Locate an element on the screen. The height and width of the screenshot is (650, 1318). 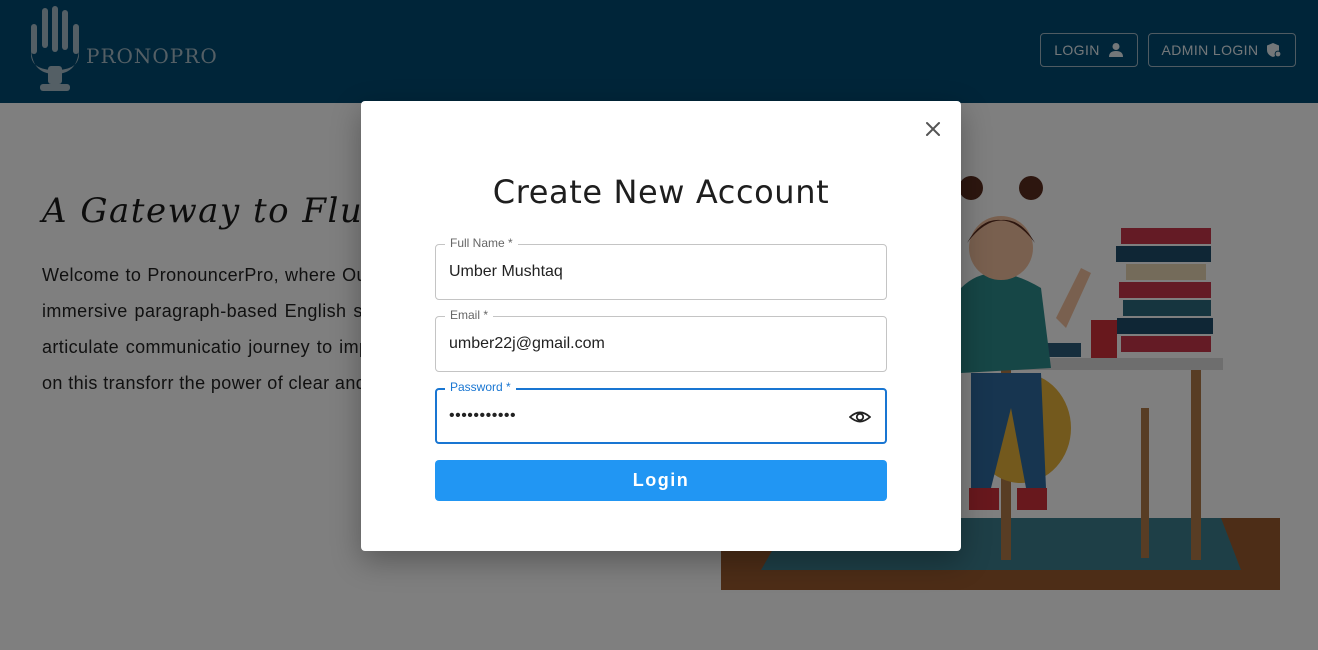
full-name-field: Full Name * is located at coordinates (661, 268).